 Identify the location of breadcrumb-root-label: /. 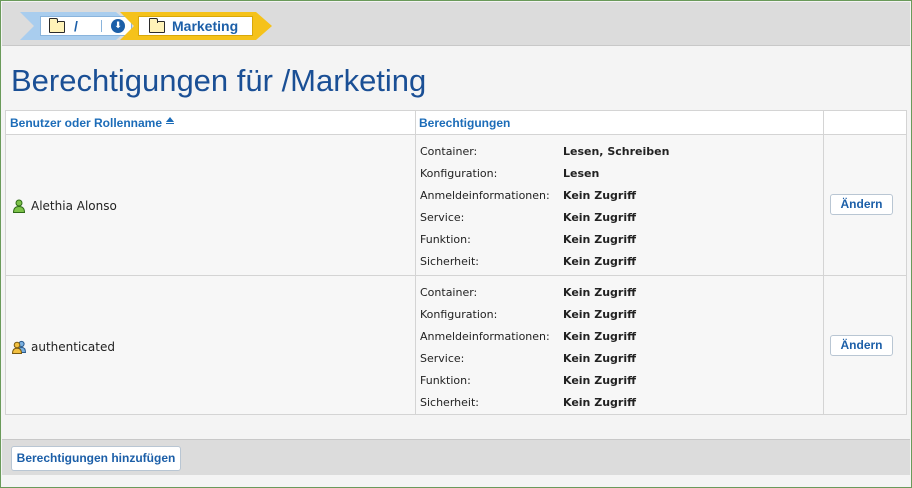
(76, 26).